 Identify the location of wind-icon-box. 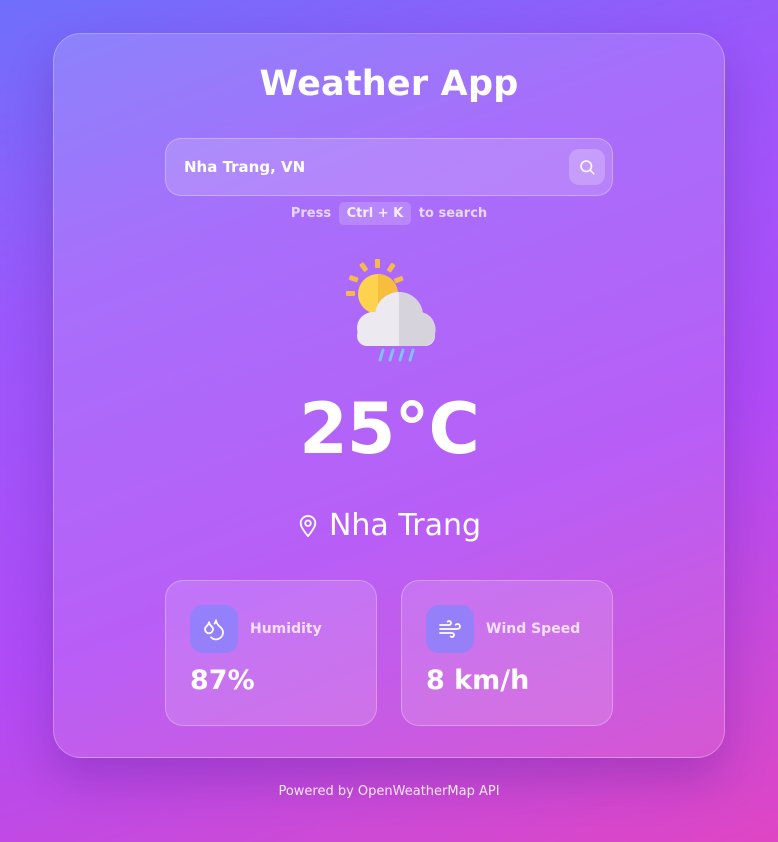
(450, 629).